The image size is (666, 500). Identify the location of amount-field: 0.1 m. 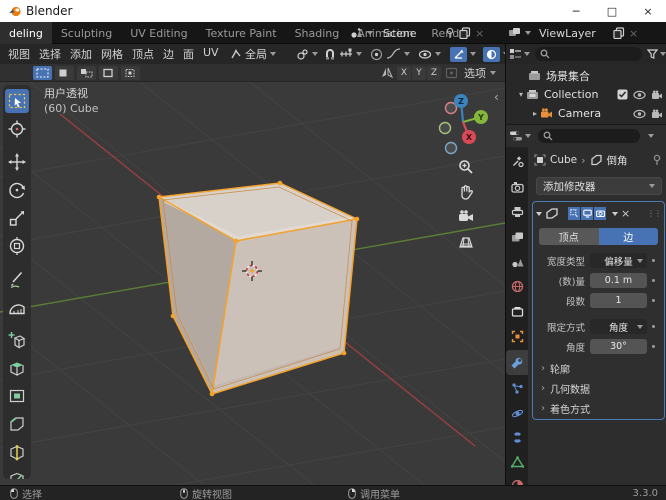
(618, 280).